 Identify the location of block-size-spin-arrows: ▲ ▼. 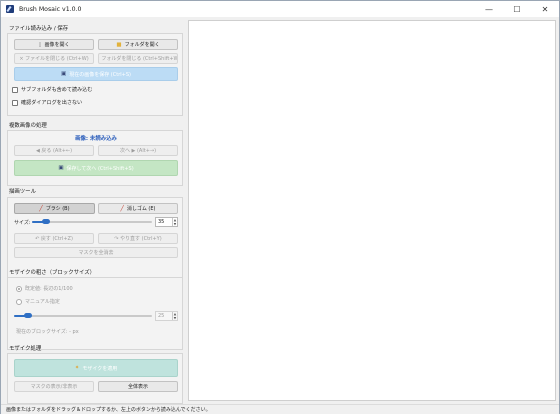
(174, 316).